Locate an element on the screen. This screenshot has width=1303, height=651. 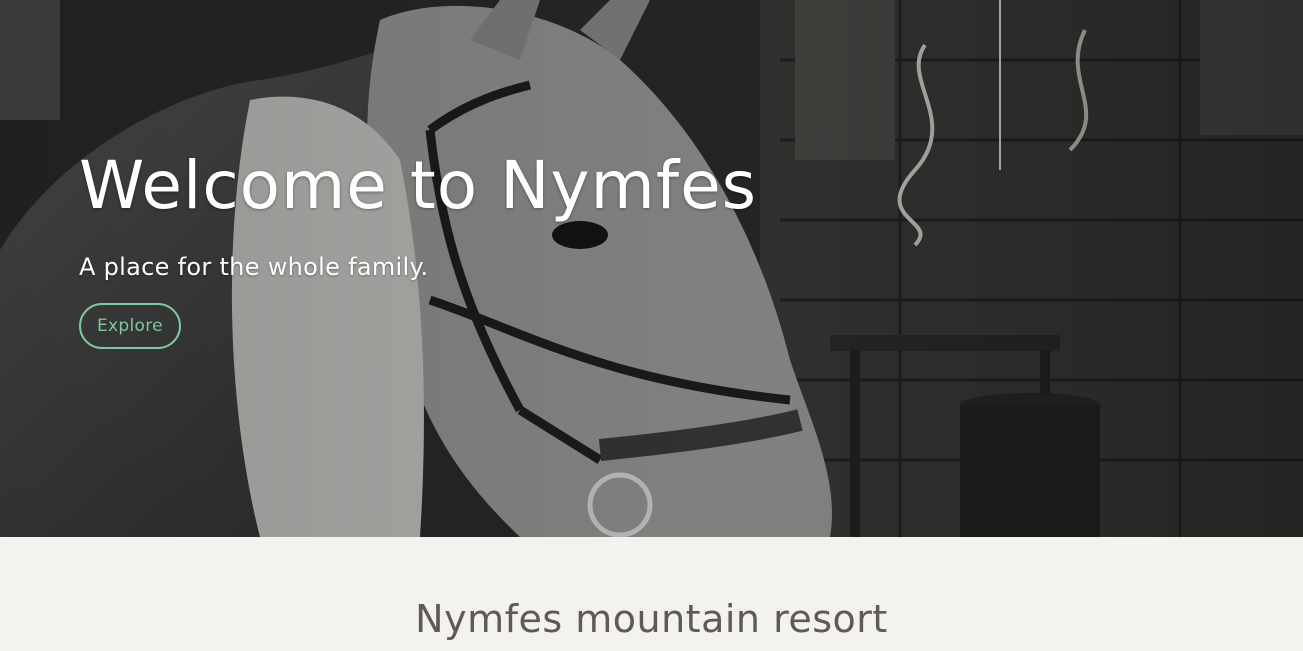
hero-title: Welcome to Nymfes is located at coordinates (418, 185).